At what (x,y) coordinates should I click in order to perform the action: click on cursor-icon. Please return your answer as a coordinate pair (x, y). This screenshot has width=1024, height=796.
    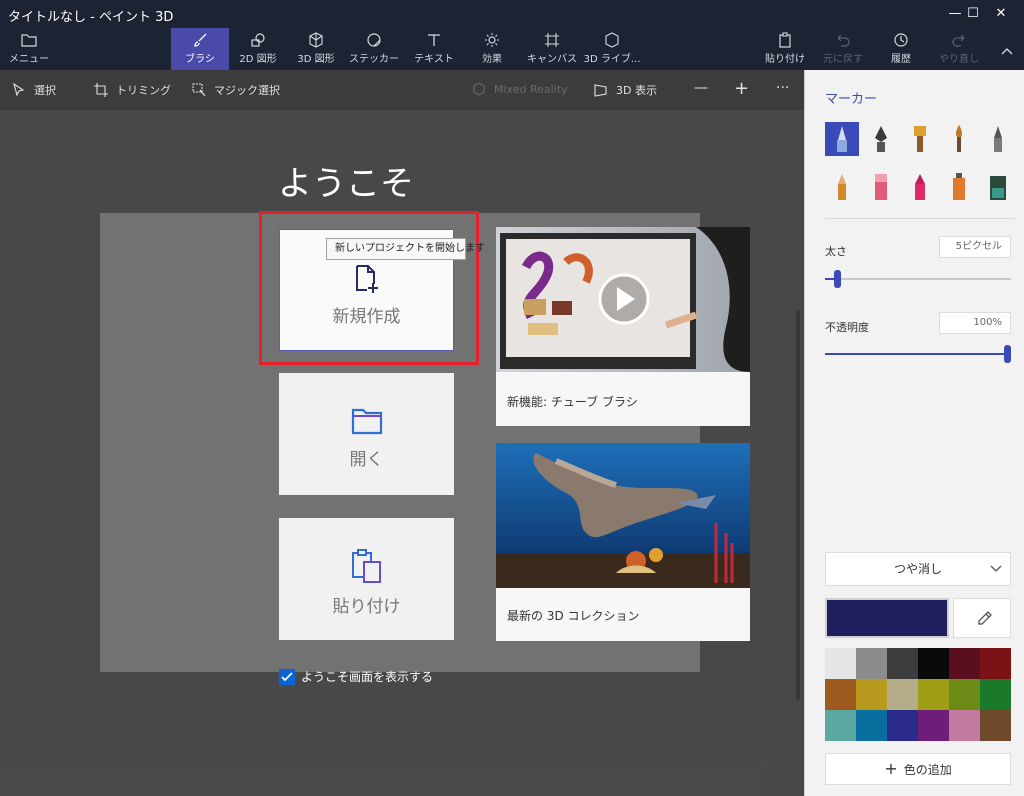
    Looking at the image, I should click on (19, 89).